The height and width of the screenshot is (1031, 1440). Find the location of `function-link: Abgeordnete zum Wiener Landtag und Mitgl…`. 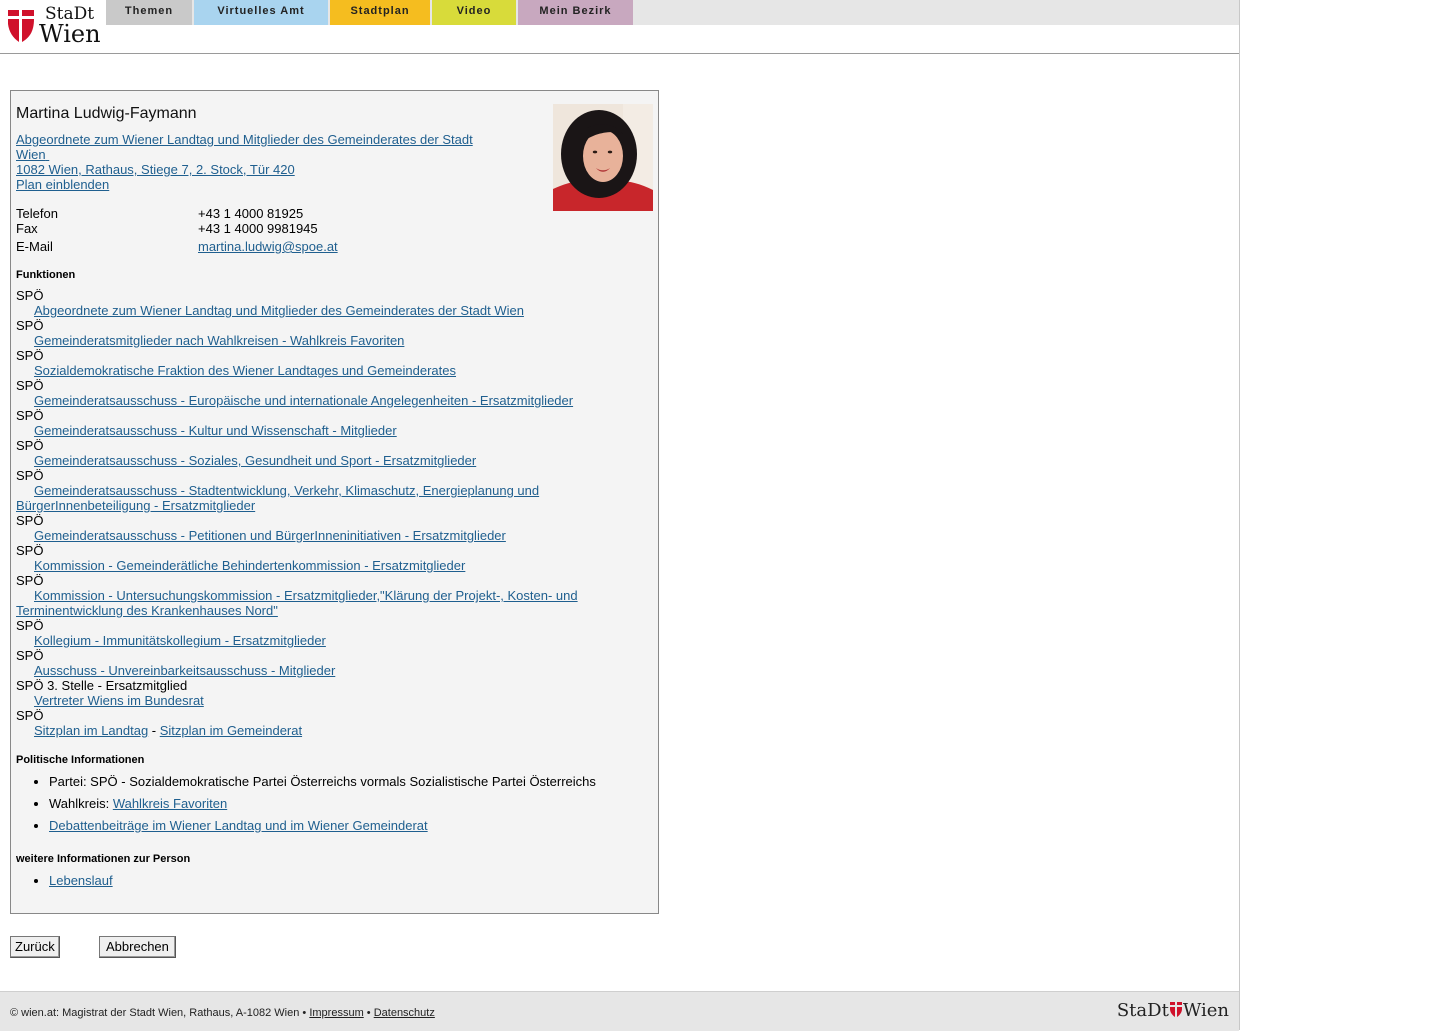

function-link: Abgeordnete zum Wiener Landtag und Mitgl… is located at coordinates (316, 310).